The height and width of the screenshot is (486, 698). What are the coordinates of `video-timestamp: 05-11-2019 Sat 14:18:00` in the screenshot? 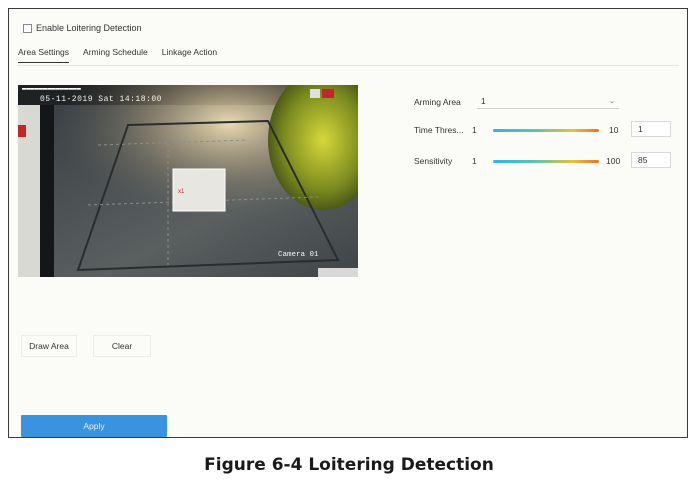 It's located at (101, 99).